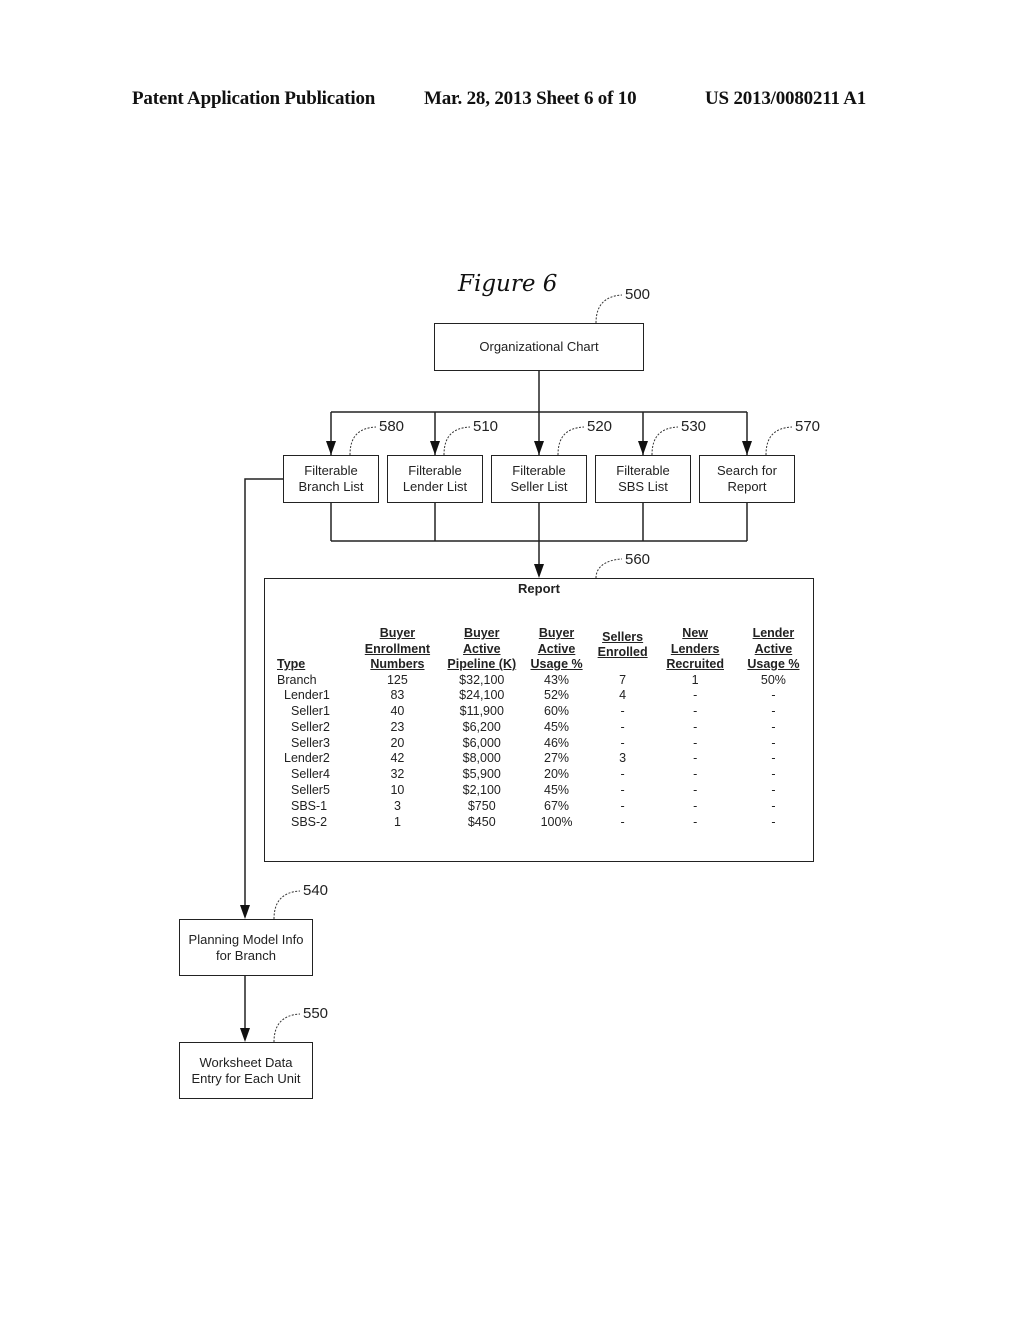  Describe the element at coordinates (482, 679) in the screenshot. I see `cell-buyer-pipeline: $32,100` at that location.